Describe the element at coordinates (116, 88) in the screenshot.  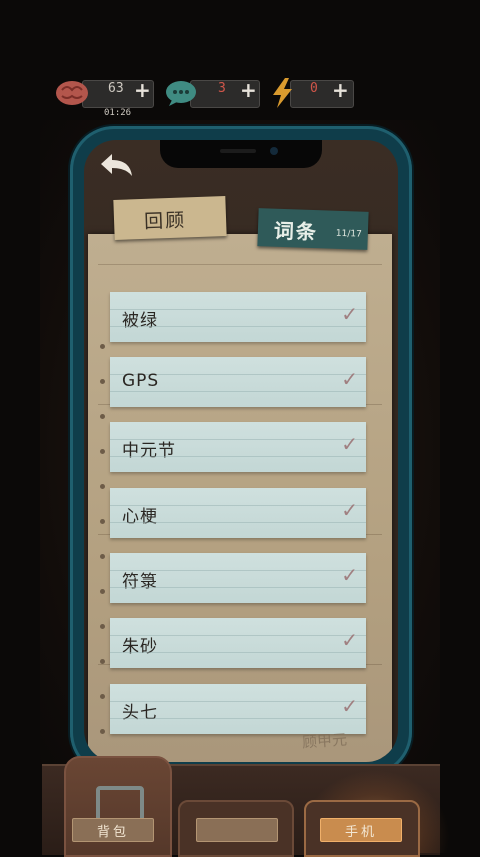
I see `brain-value: 63` at that location.